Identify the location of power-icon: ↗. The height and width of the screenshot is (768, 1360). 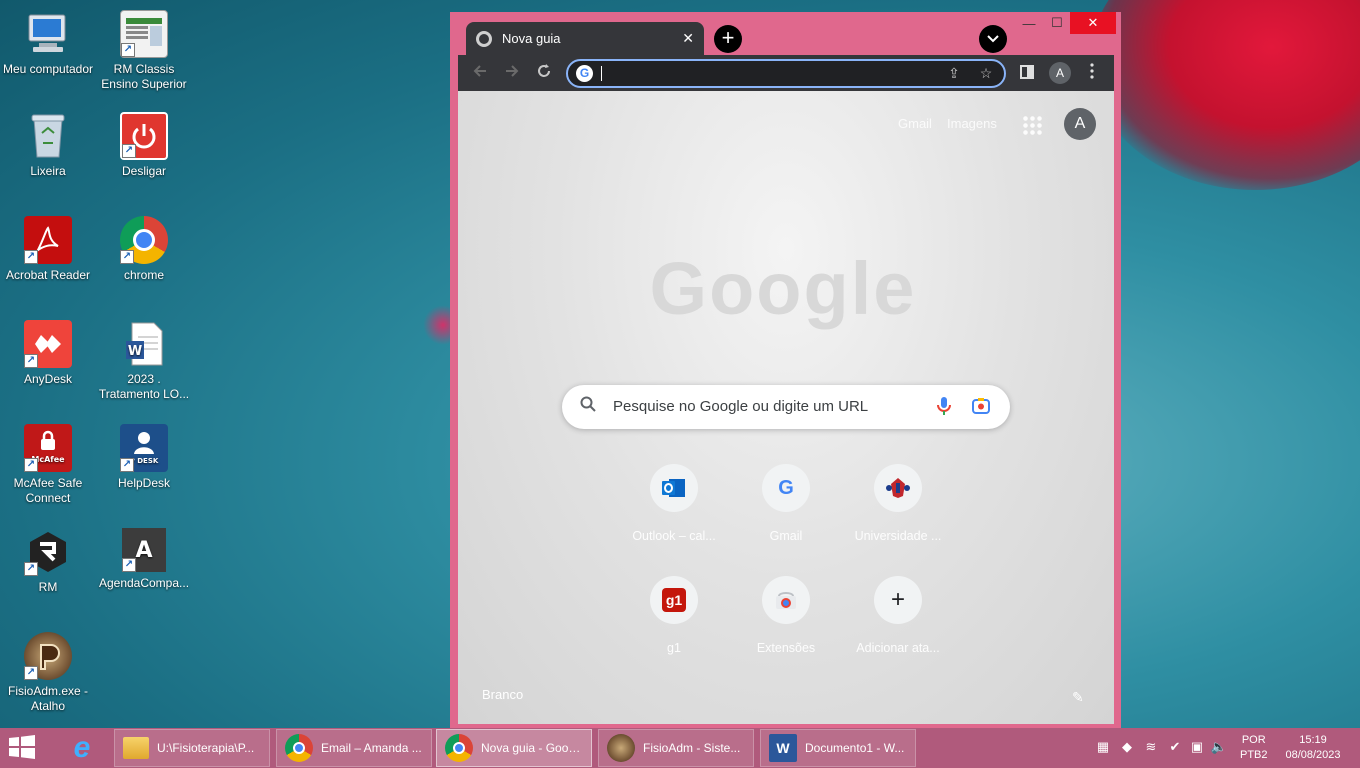
(144, 136).